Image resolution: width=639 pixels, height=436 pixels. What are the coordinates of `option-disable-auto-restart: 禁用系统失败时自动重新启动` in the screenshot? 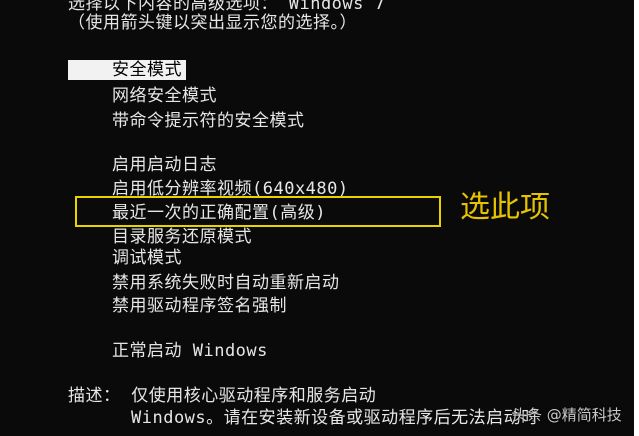 It's located at (226, 283).